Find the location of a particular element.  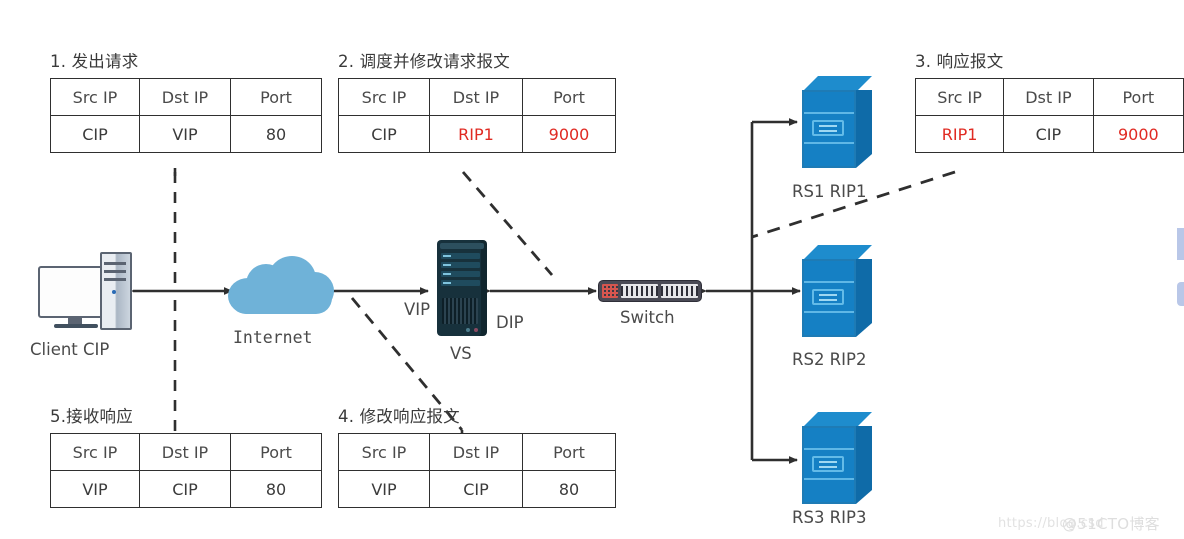

packet-table-step5: 5.接收响应 Src IP Dst IP Port VIP CIP 80 is located at coordinates (186, 455).